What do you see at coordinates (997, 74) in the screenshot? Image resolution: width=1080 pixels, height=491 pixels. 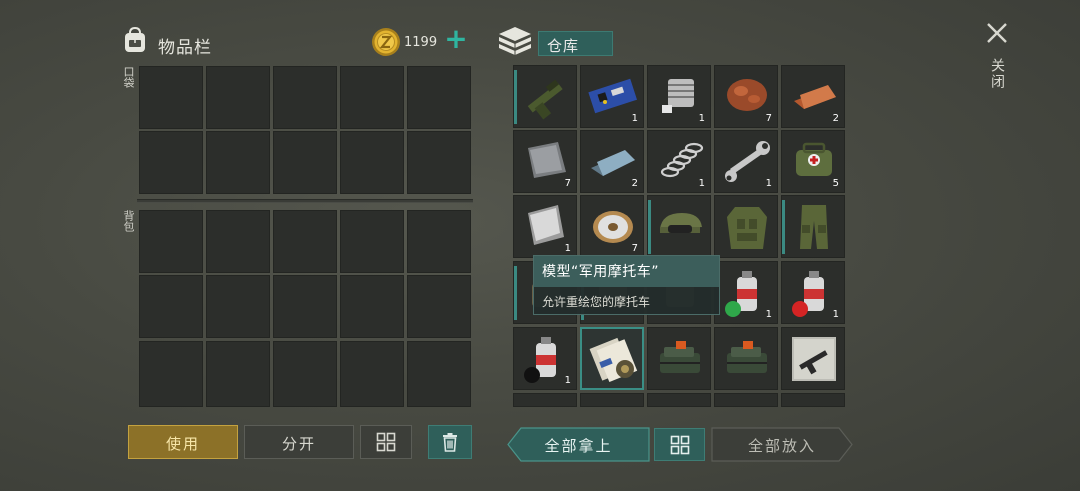 I see `close-label: 关闭` at bounding box center [997, 74].